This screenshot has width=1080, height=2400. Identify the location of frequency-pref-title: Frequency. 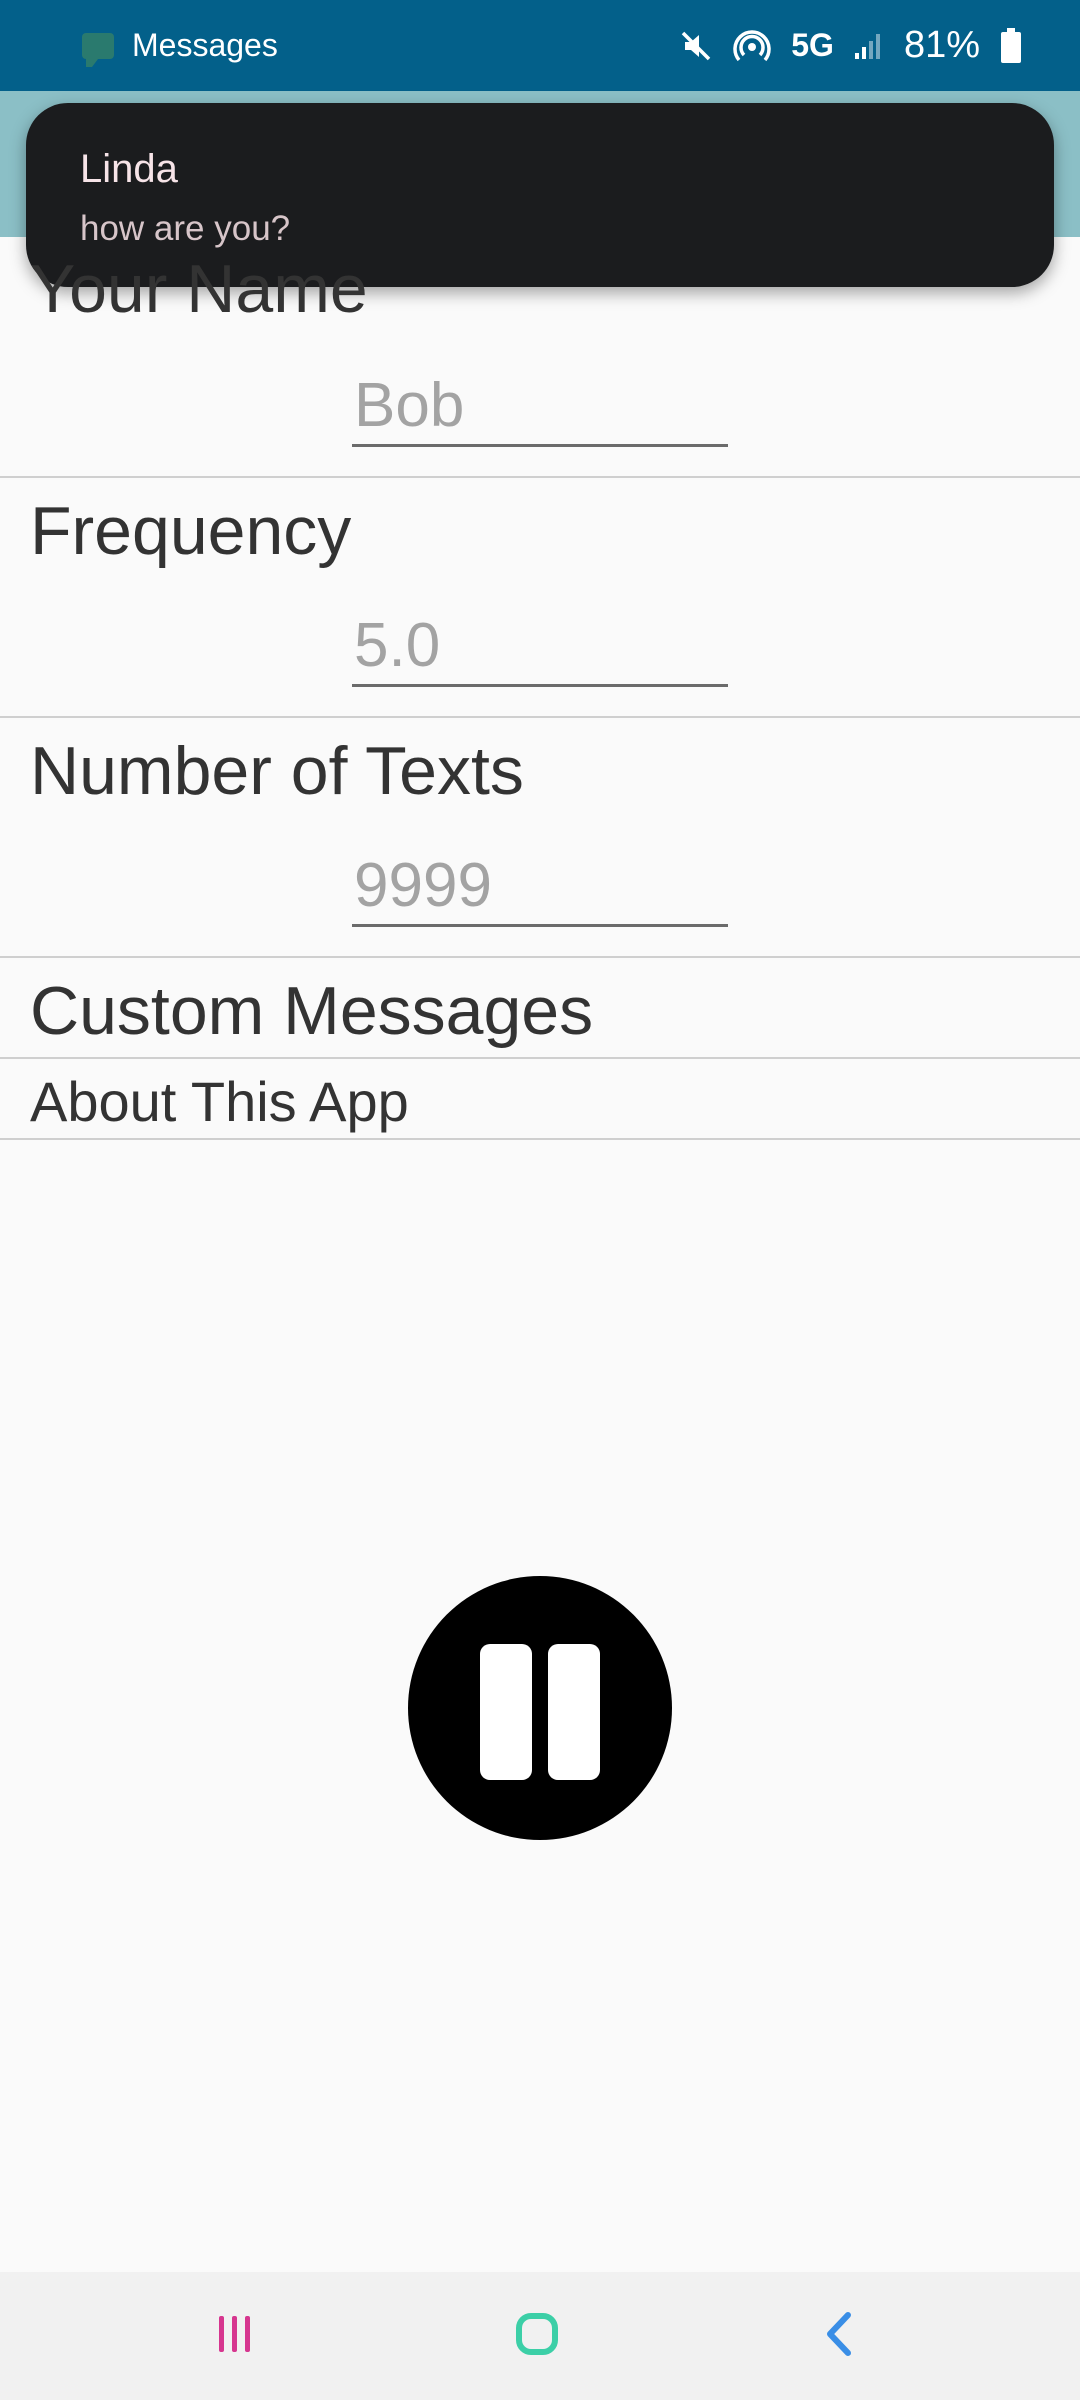
(191, 531).